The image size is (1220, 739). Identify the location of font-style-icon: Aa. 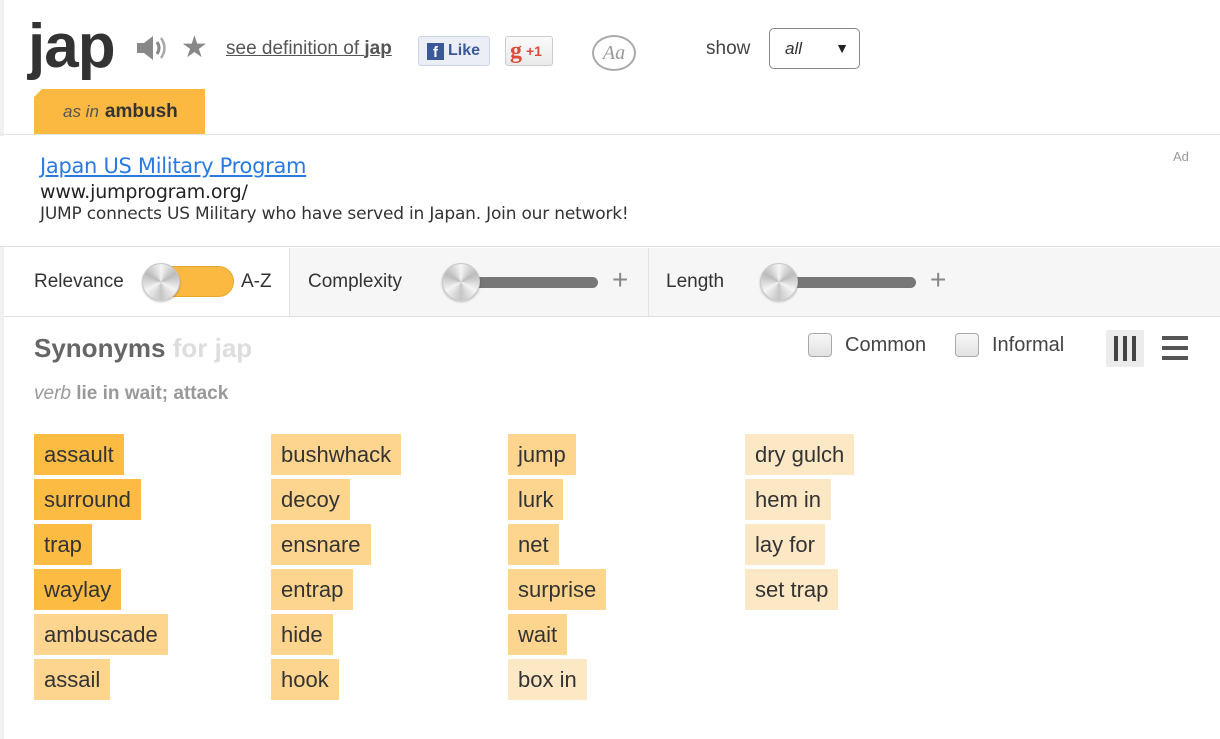
(614, 53).